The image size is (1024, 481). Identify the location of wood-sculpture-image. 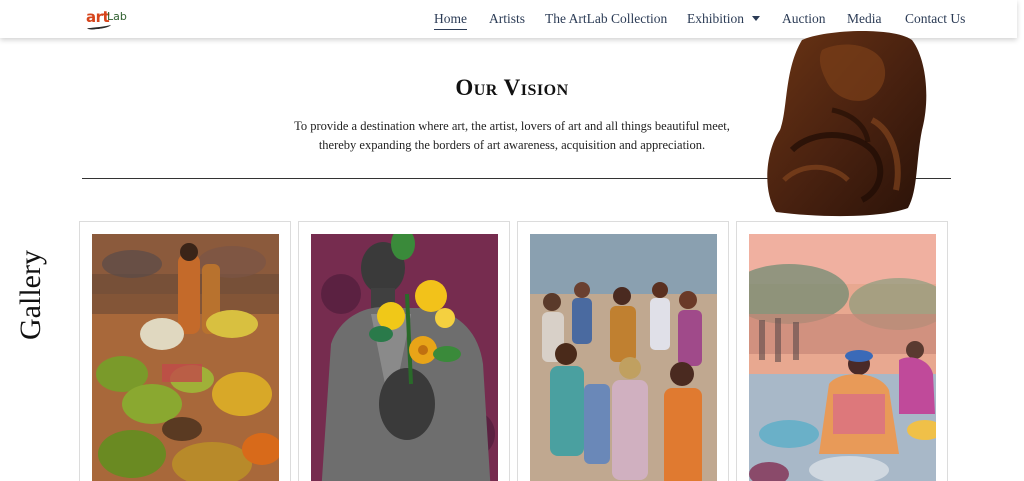
(847, 123).